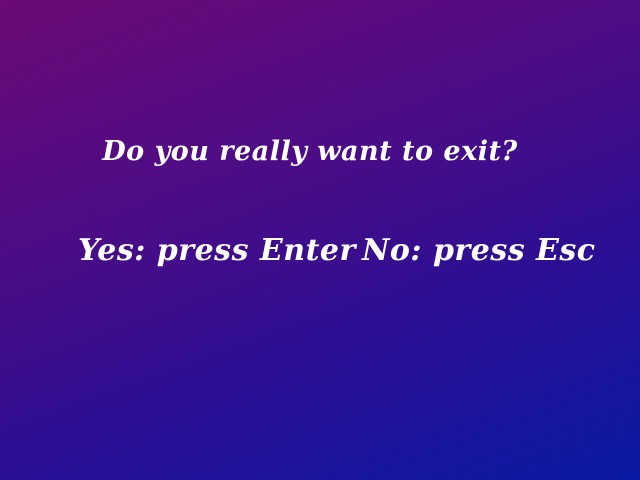 Image resolution: width=640 pixels, height=480 pixels. Describe the element at coordinates (310, 151) in the screenshot. I see `exit-question: Do you really want to exit?` at that location.